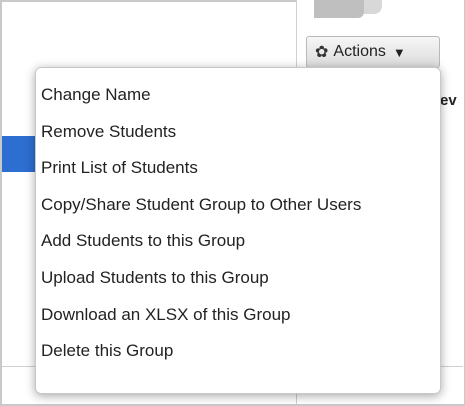 This screenshot has width=465, height=406. Describe the element at coordinates (238, 278) in the screenshot. I see `menu-item-upload-students: Upload Students to this Group` at that location.